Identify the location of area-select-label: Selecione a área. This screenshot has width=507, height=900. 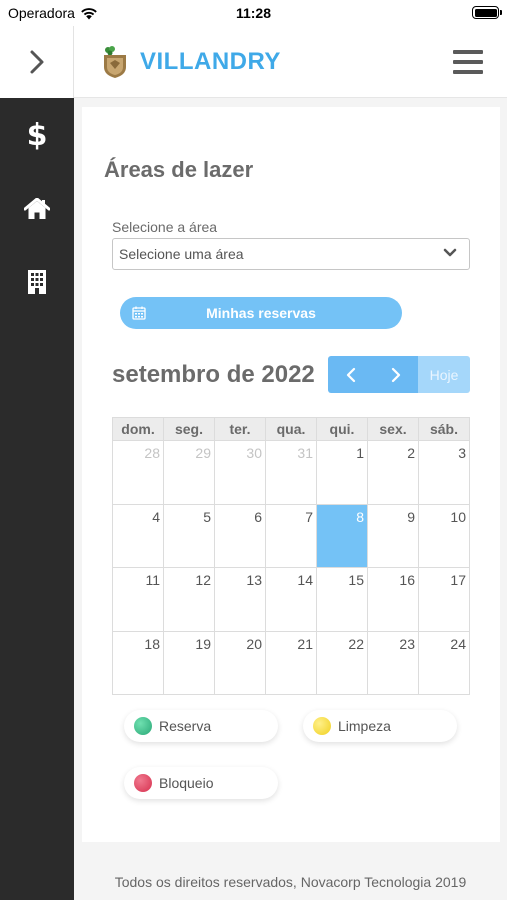
(165, 227).